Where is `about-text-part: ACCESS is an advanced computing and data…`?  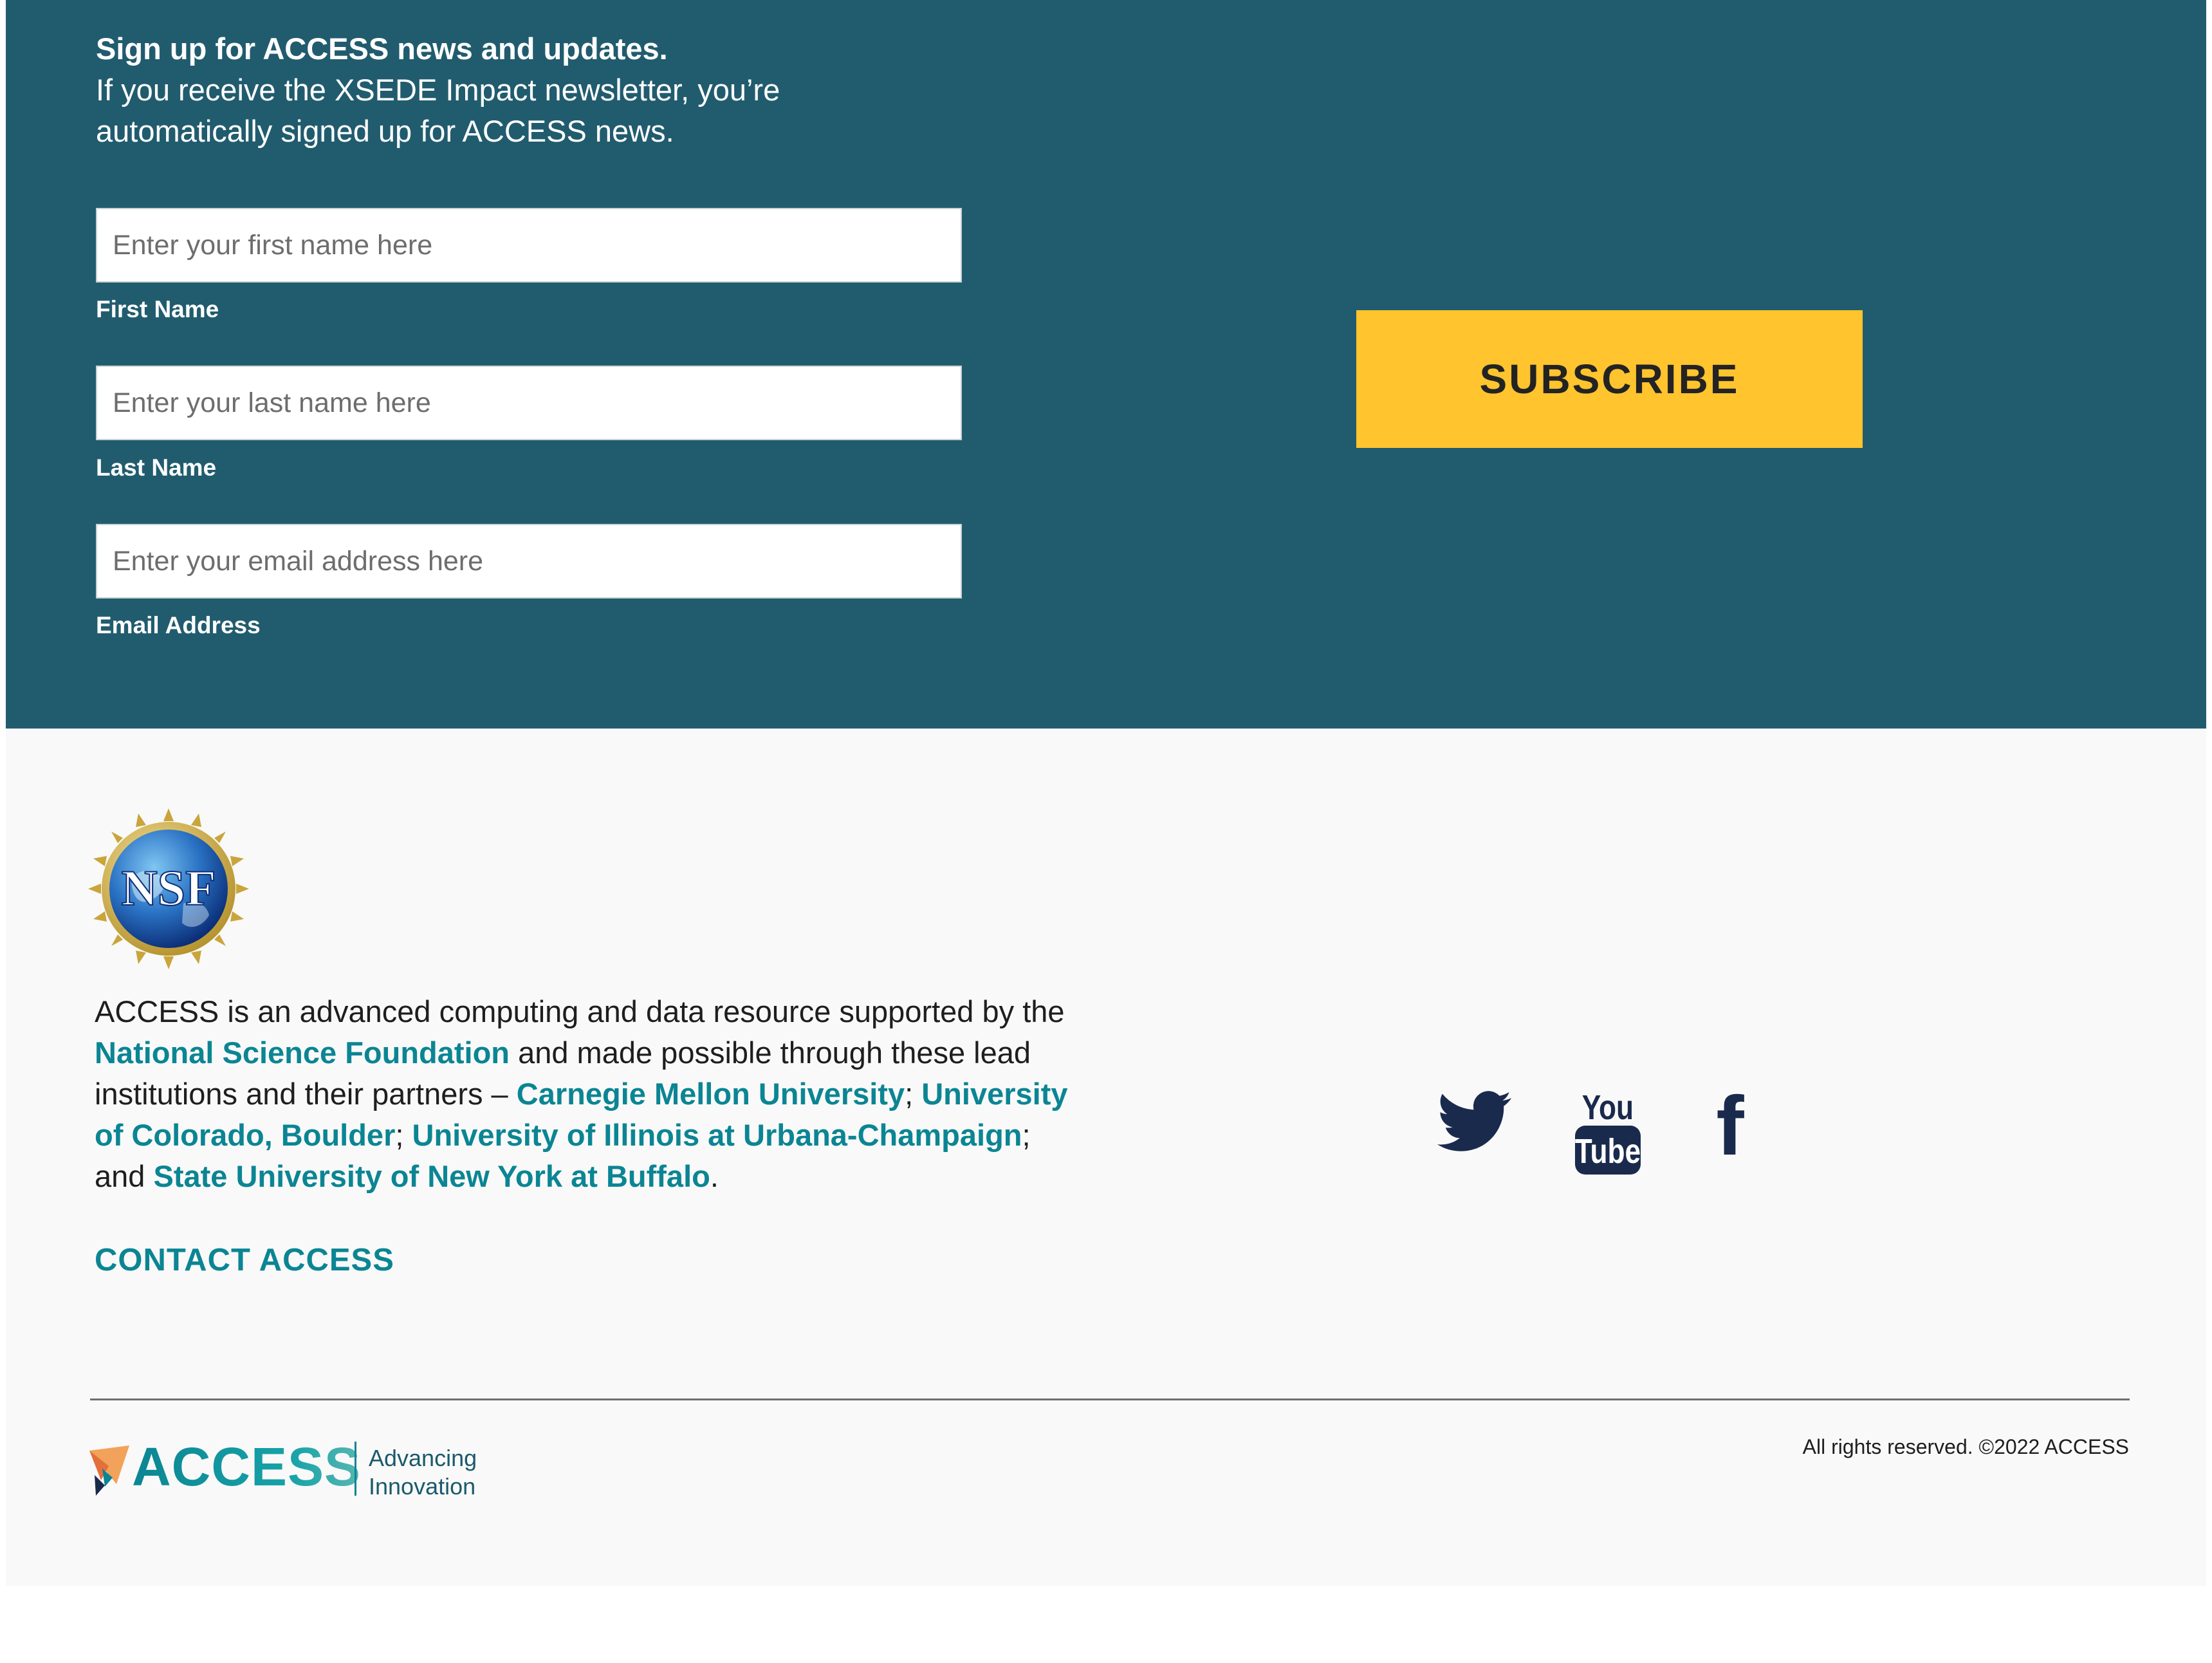 about-text-part: ACCESS is an advanced computing and data… is located at coordinates (580, 1011).